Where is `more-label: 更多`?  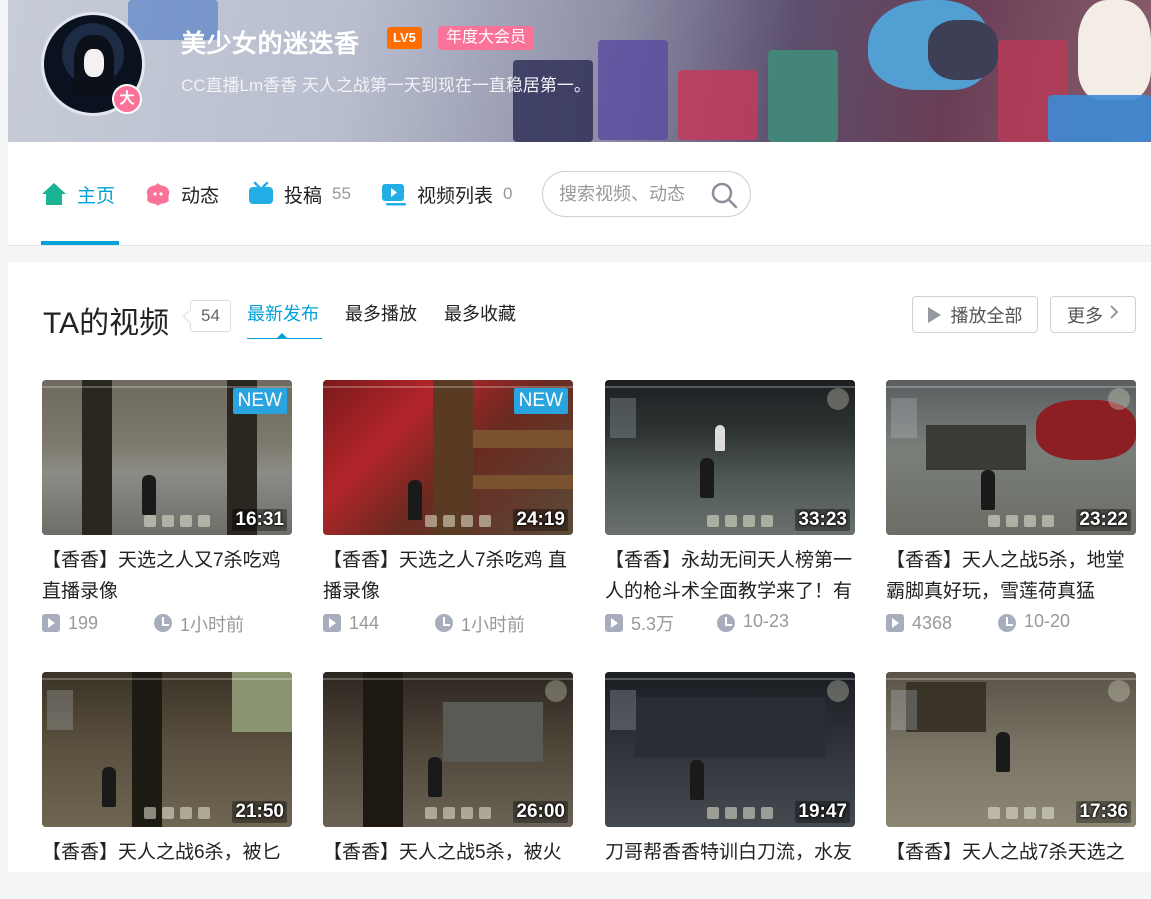
more-label: 更多 is located at coordinates (1085, 315).